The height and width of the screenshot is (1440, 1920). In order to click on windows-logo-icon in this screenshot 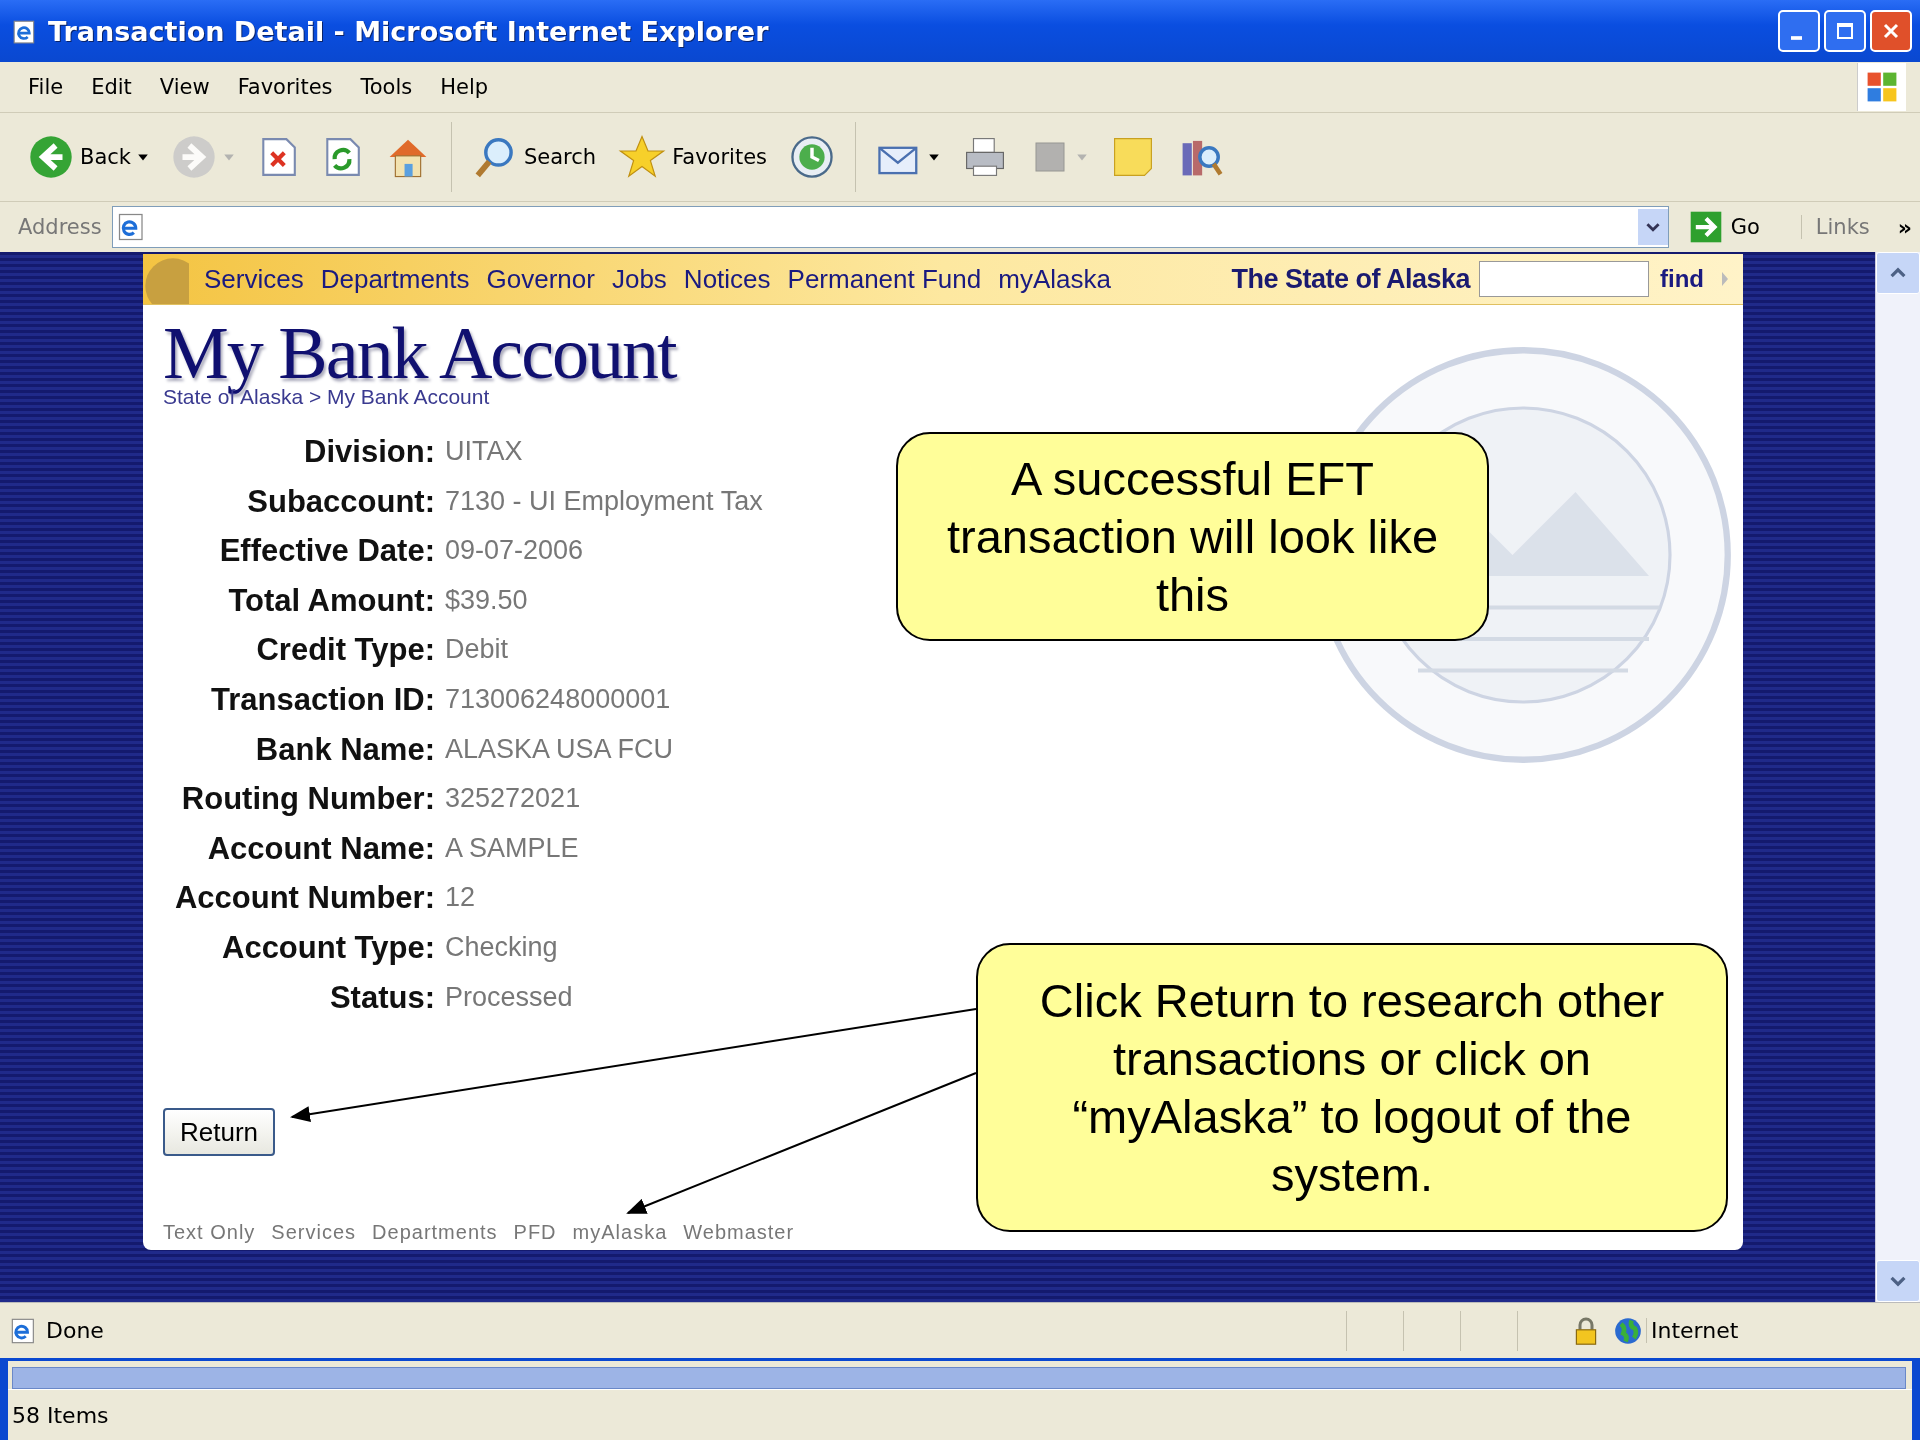, I will do `click(1881, 87)`.